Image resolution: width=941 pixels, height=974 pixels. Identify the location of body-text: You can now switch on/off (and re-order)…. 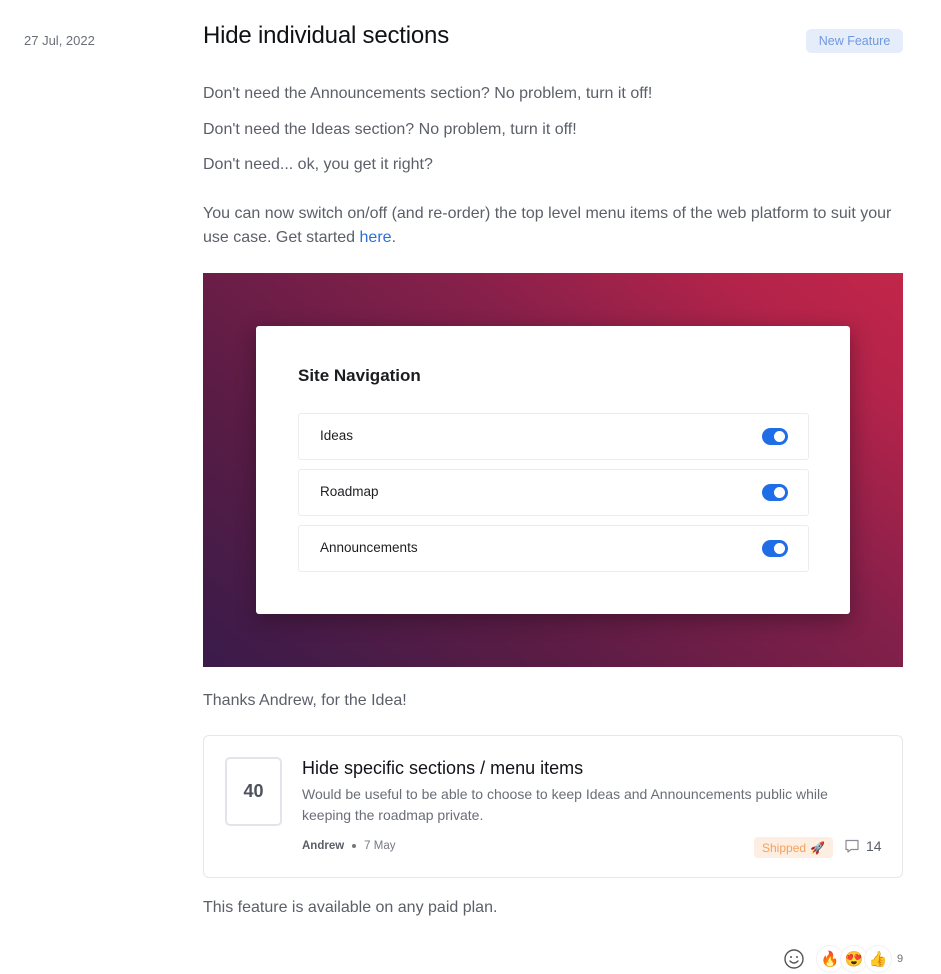
(547, 225).